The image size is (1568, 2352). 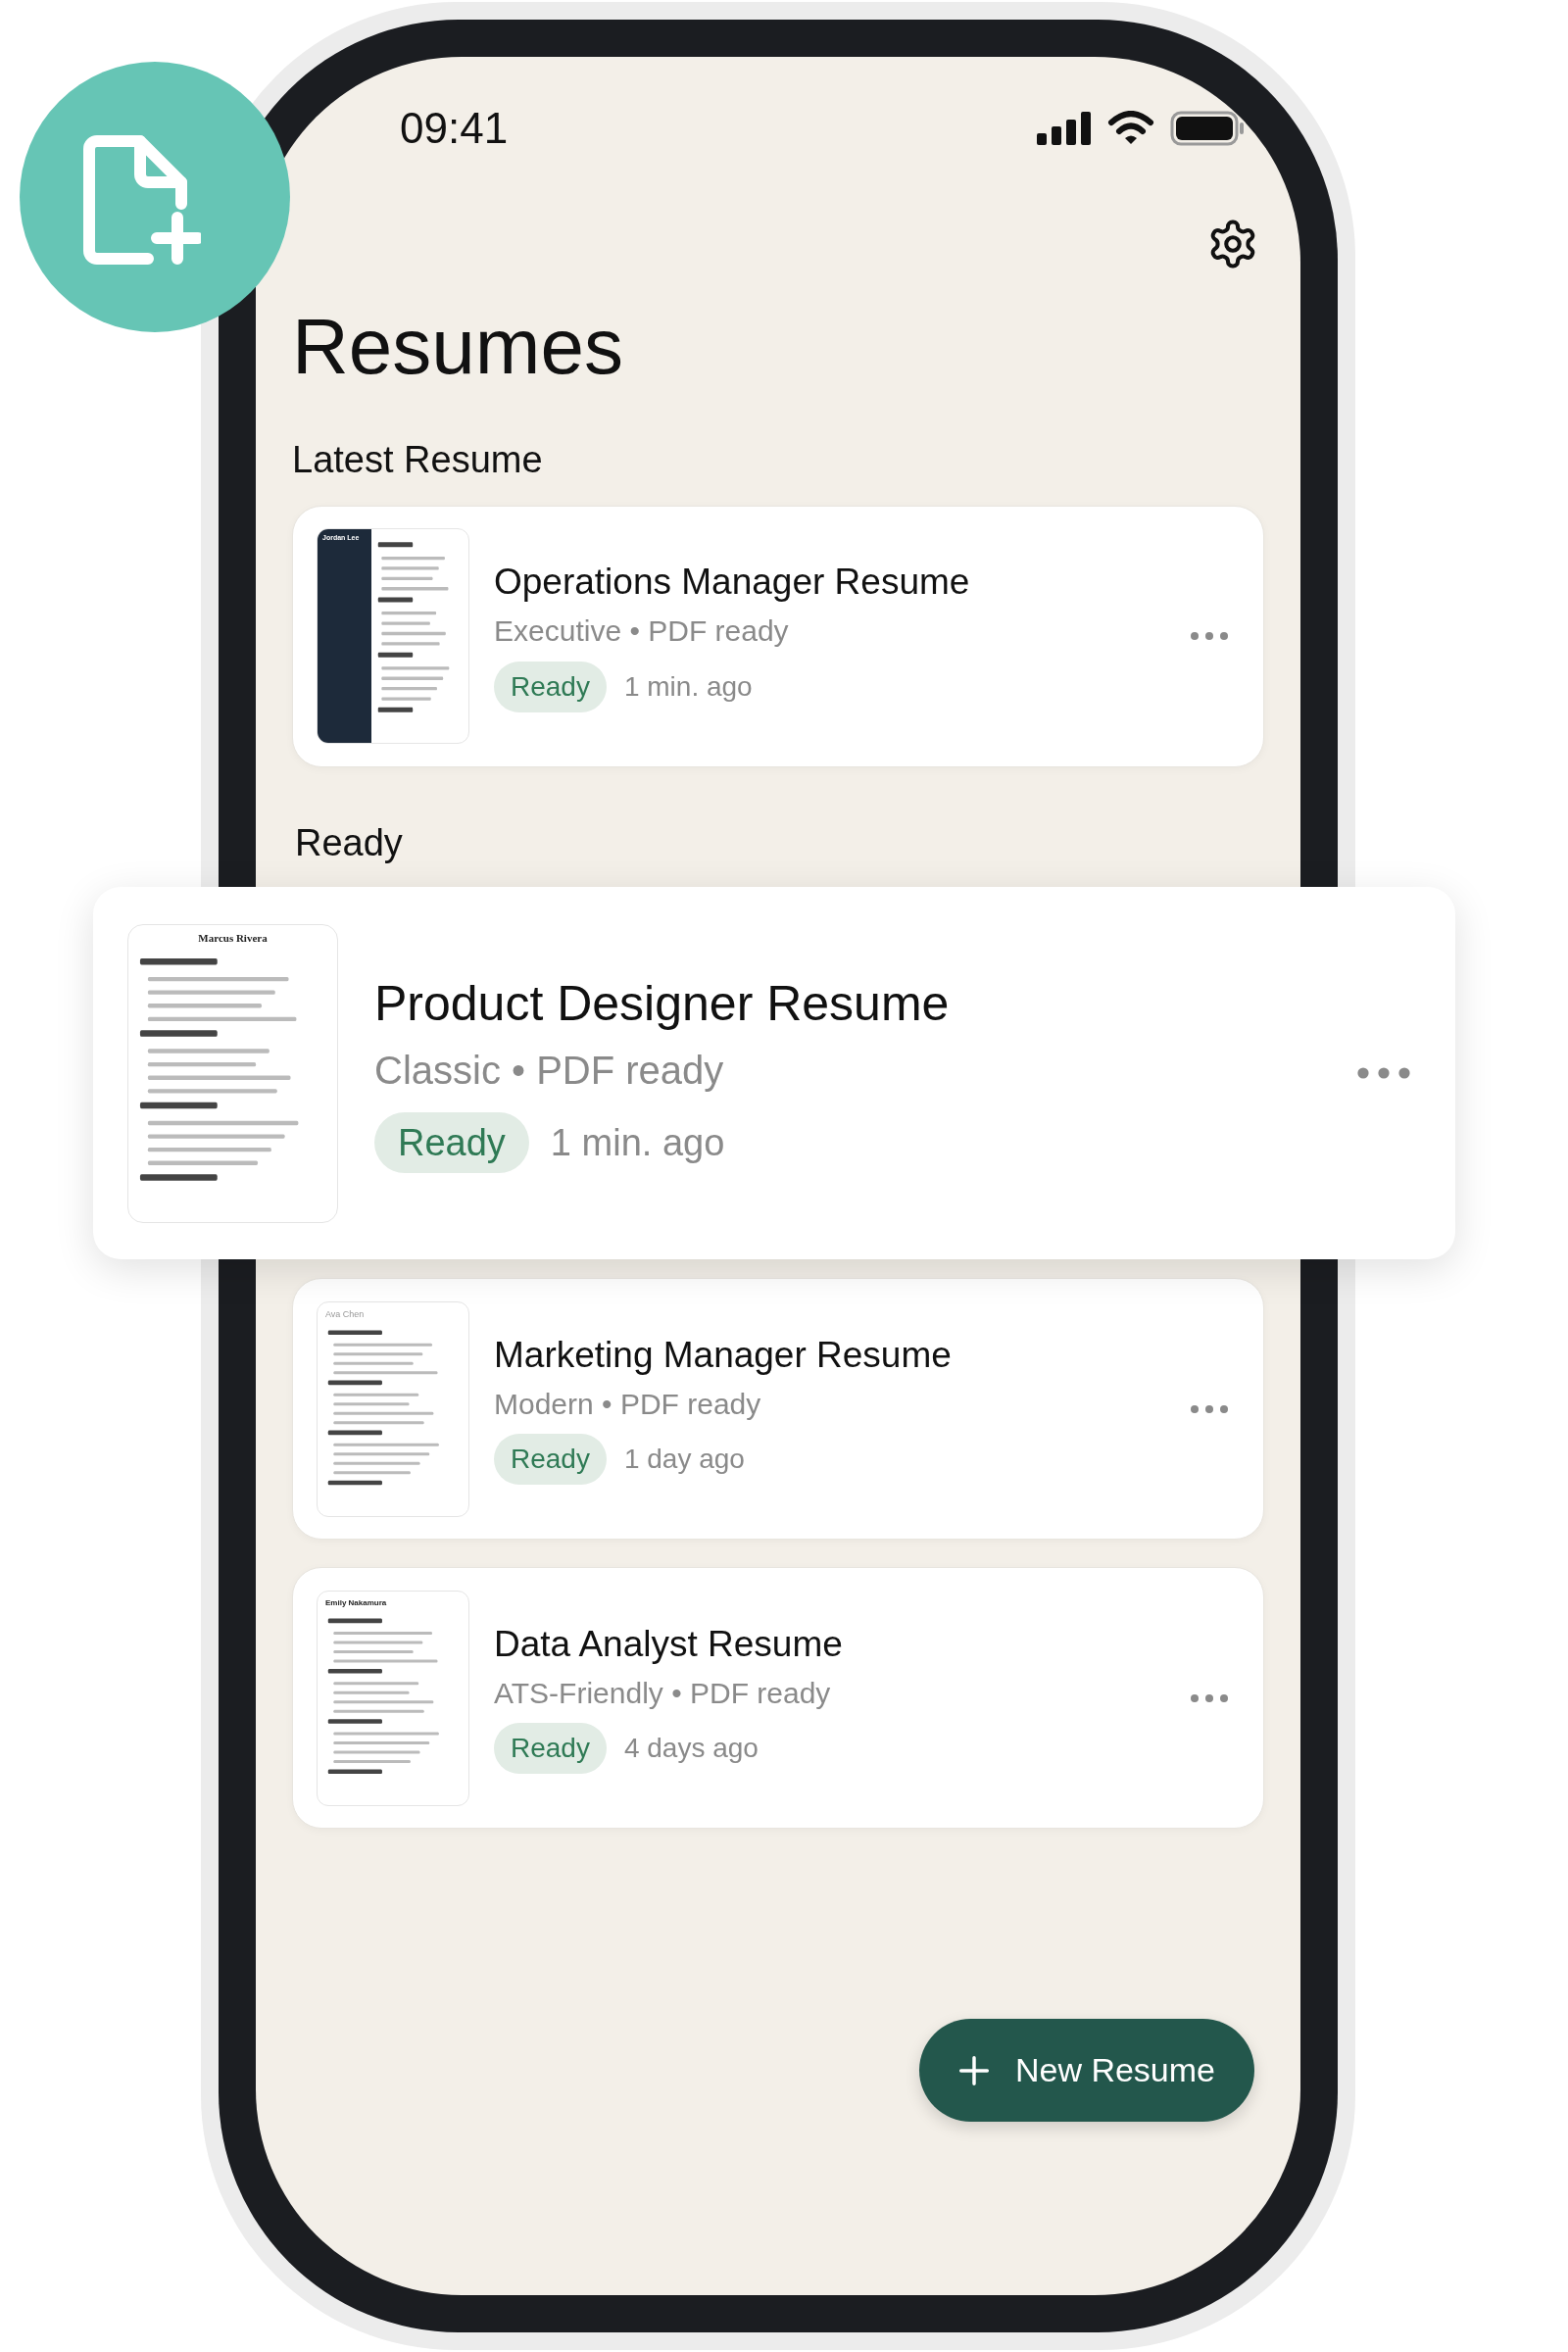 I want to click on section-heading: Latest Resume, so click(x=418, y=460).